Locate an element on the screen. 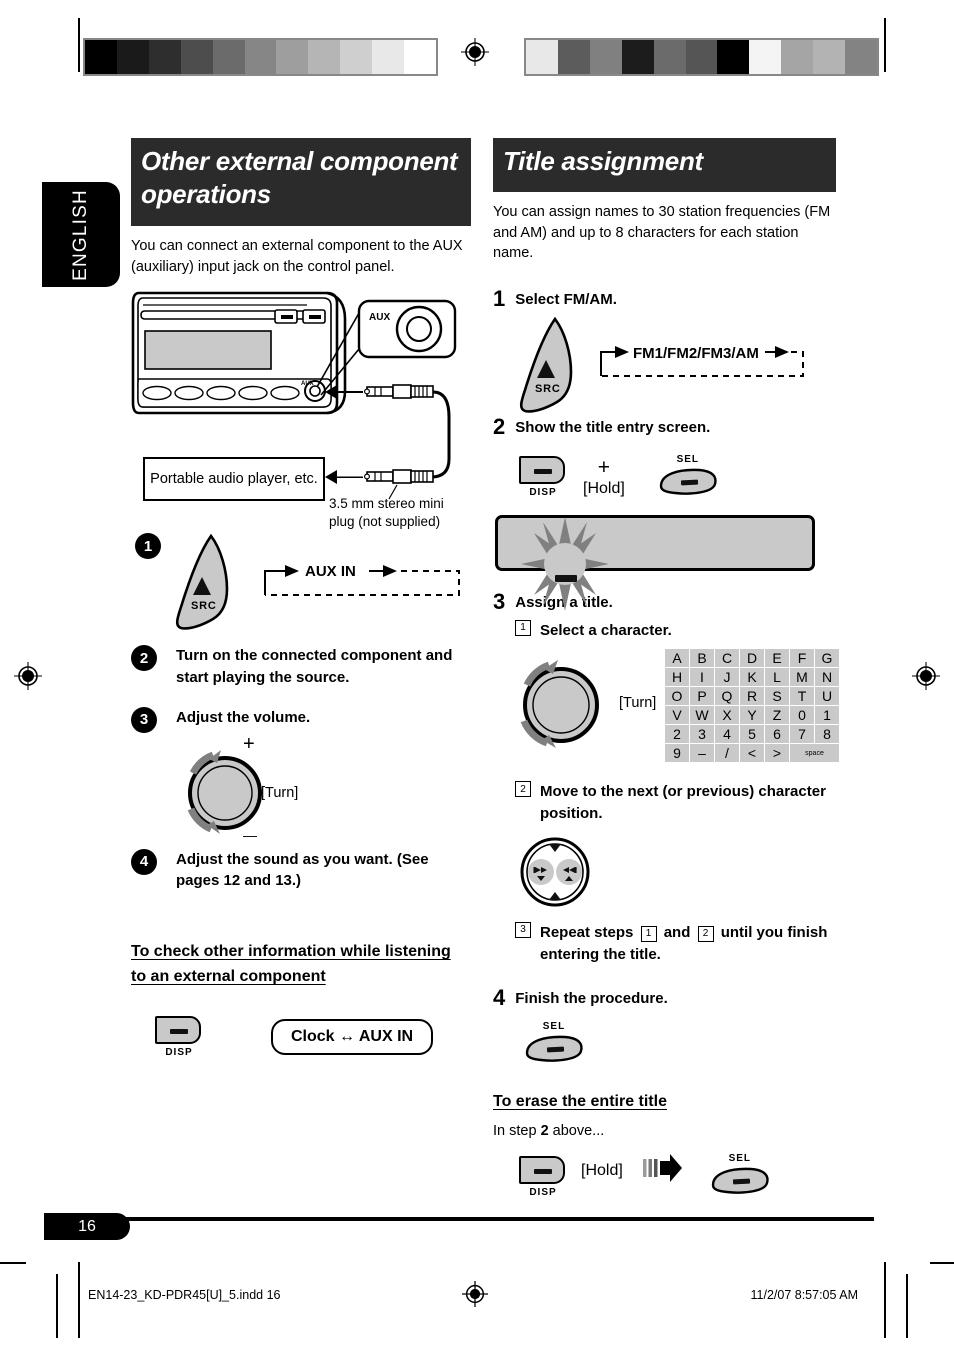 The width and height of the screenshot is (954, 1352). character-cell: > is located at coordinates (777, 753).